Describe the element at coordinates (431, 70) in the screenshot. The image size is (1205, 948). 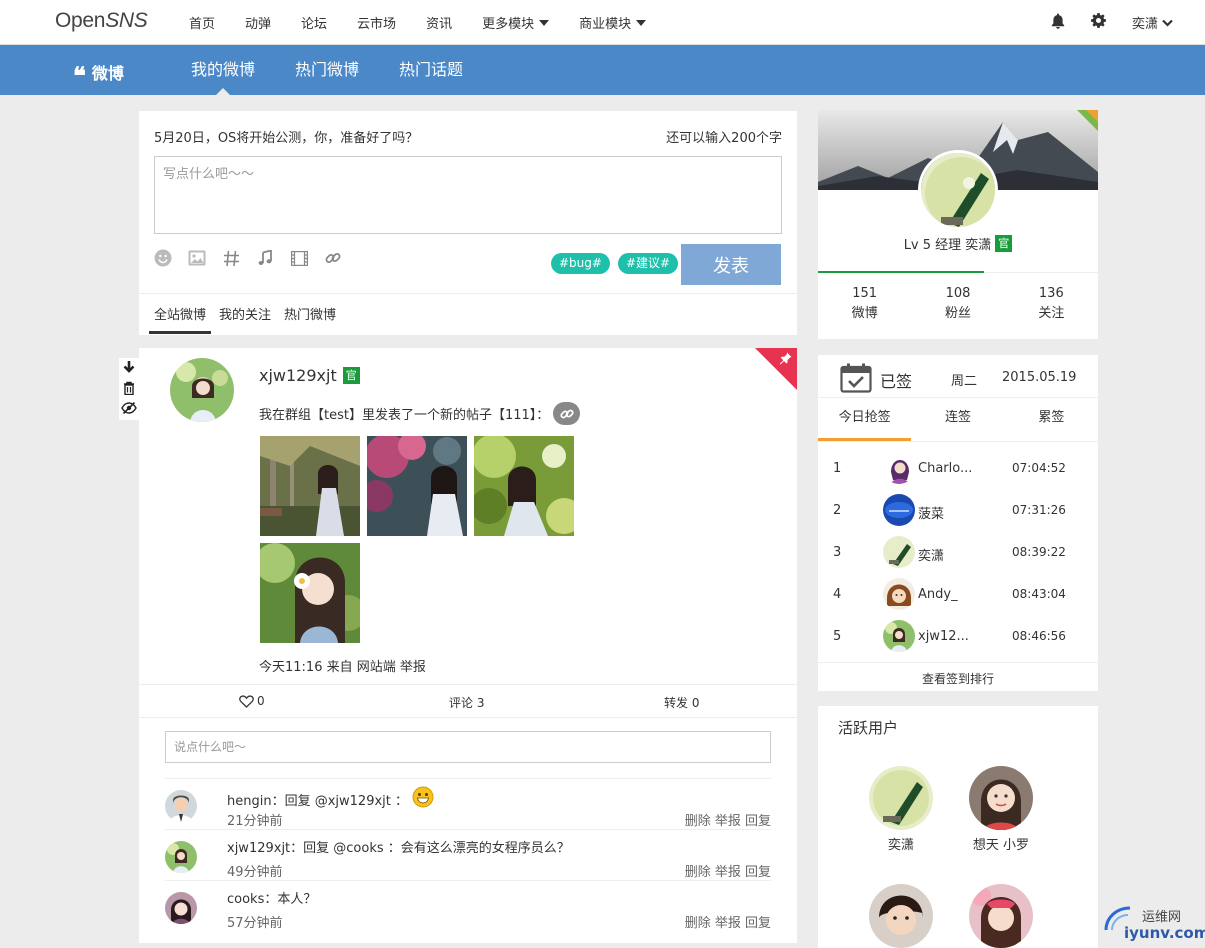
I see `tab-hot-topics: 热门话题` at that location.